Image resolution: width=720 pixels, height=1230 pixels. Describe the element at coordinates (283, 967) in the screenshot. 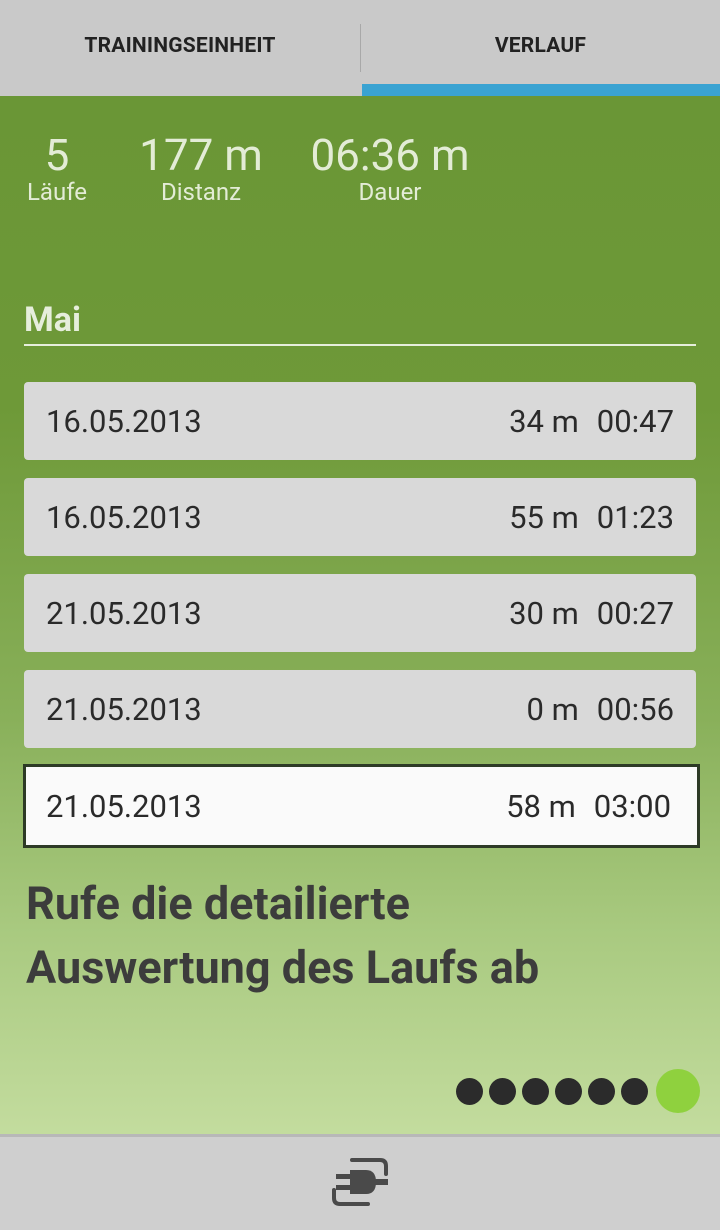

I see `tutorial-hint-line2: Auswertung des Laufs ab` at that location.